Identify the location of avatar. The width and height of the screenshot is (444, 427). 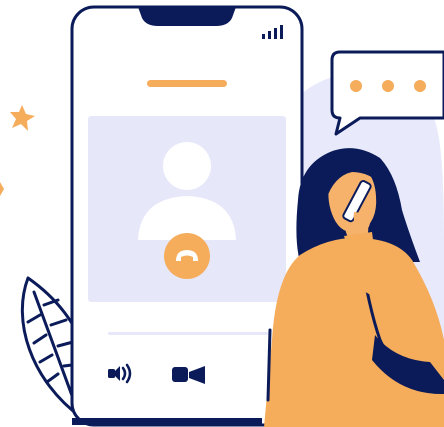
(187, 166).